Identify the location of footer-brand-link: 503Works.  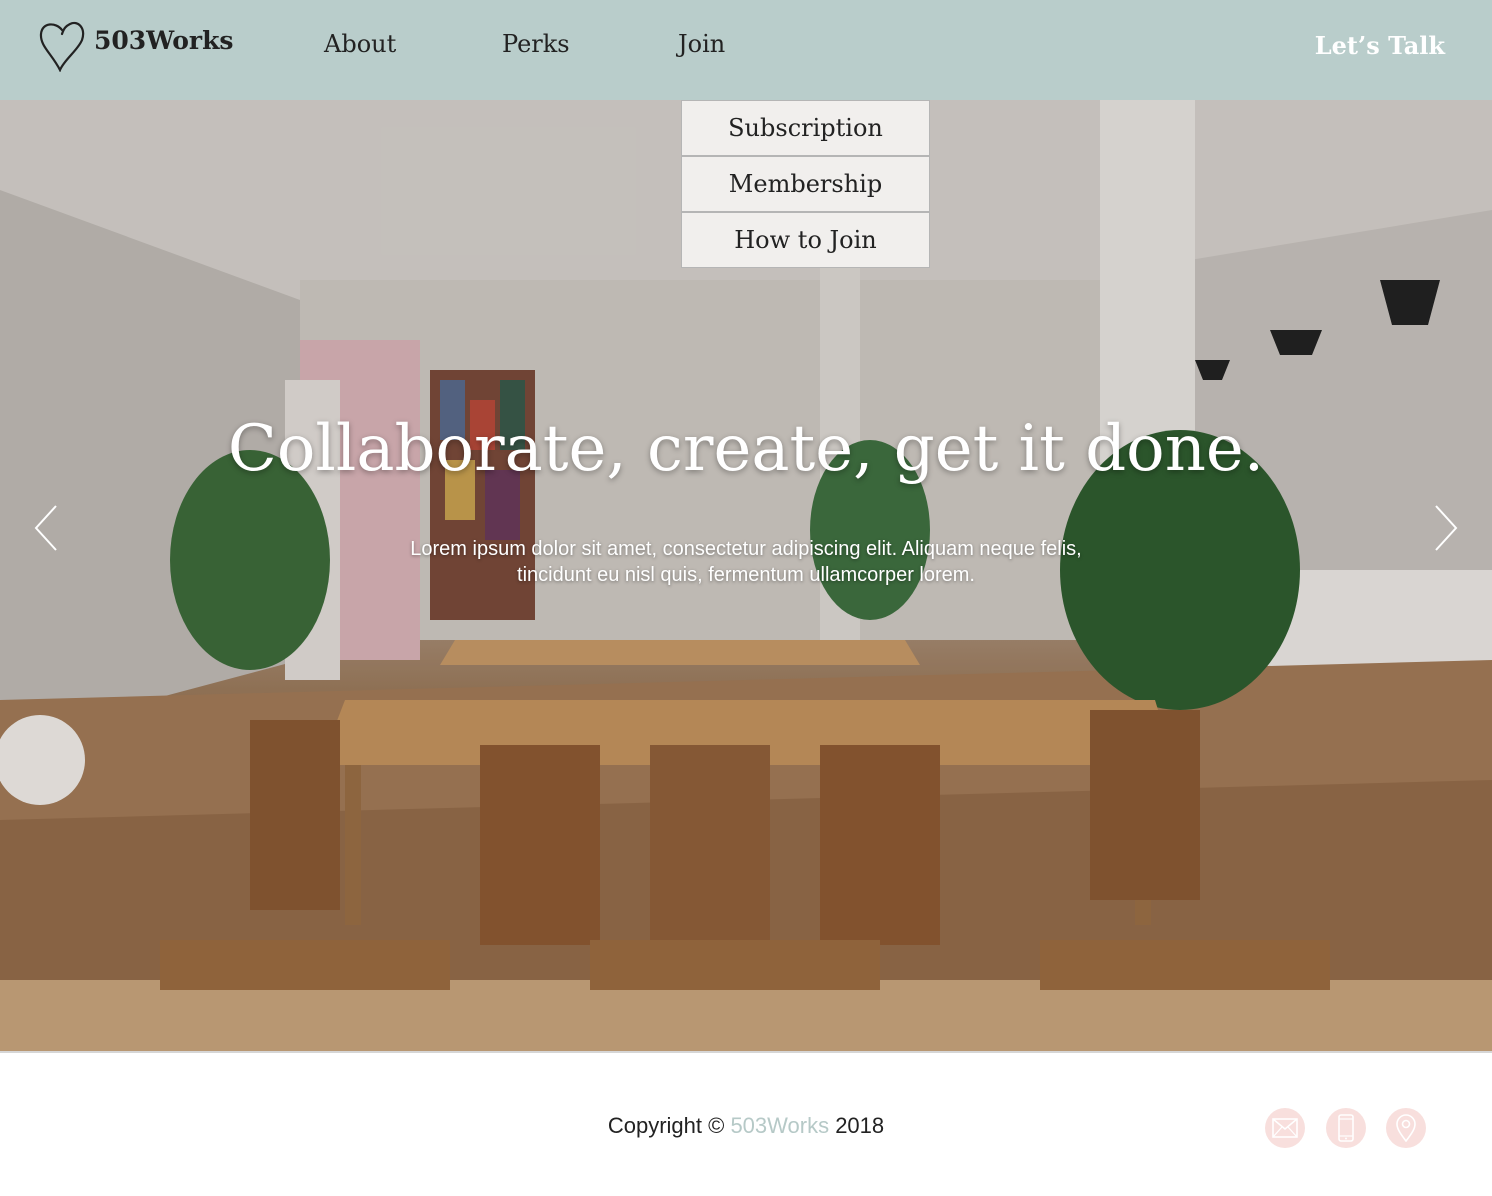
(779, 1125).